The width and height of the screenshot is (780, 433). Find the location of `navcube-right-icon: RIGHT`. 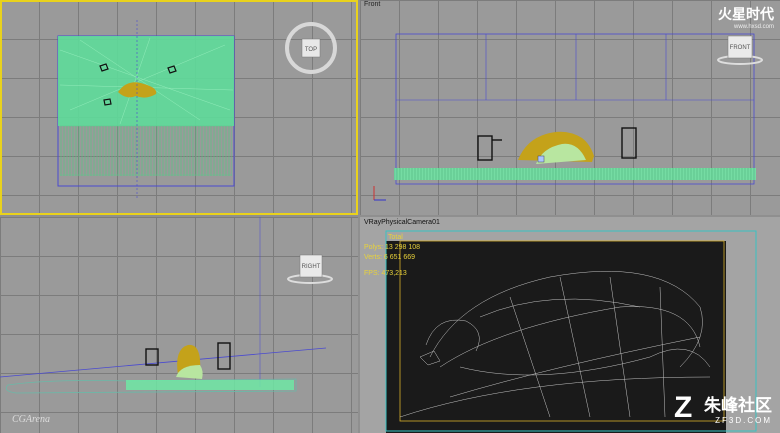

navcube-right-icon: RIGHT is located at coordinates (310, 269).